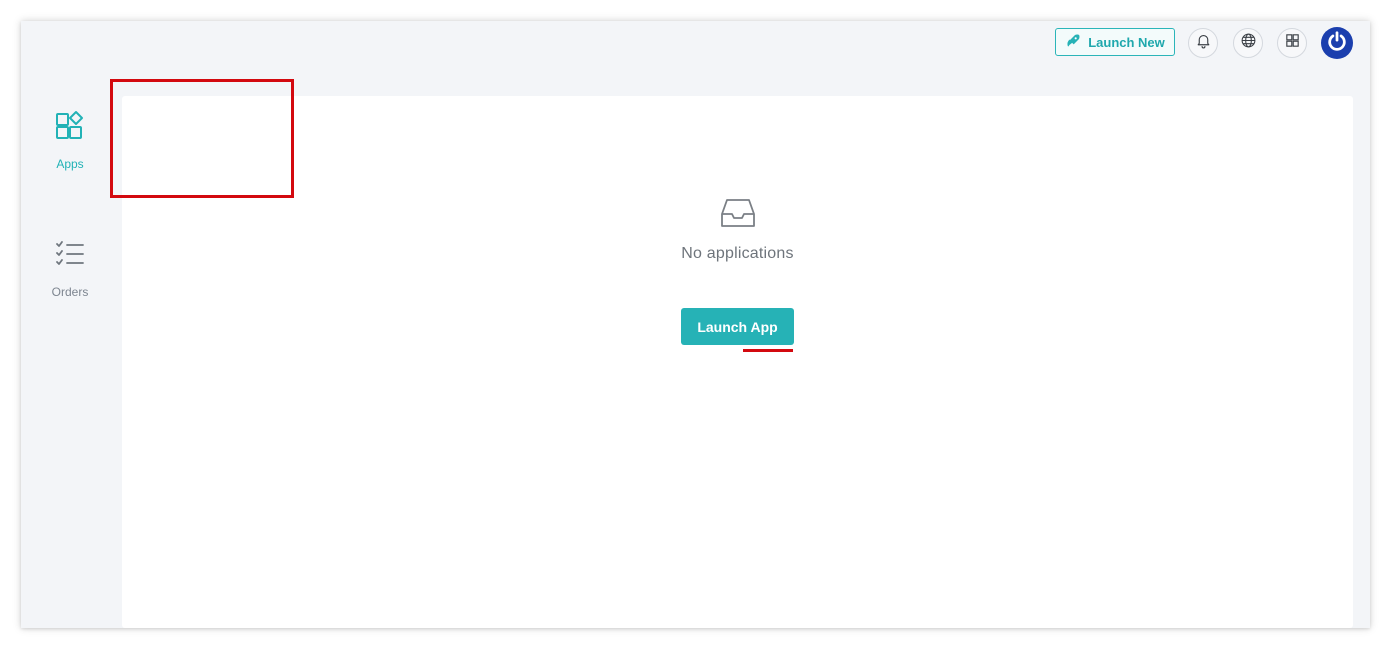  What do you see at coordinates (202, 138) in the screenshot?
I see `annotation-highlight-box` at bounding box center [202, 138].